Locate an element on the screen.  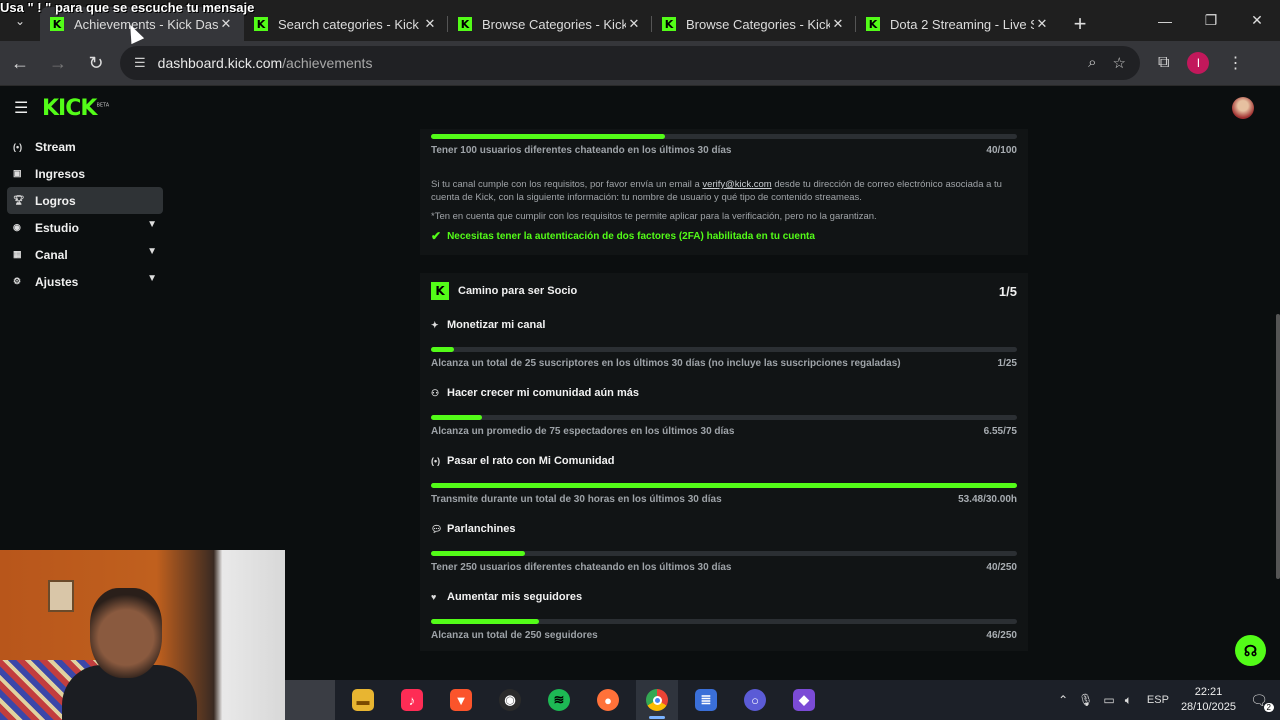
system-tray: ⌃ 🎙︎ ▭ 🔈︎ ESP 22:21 28/10/2025 🗨︎ 2 is located at coordinates (1166, 700).